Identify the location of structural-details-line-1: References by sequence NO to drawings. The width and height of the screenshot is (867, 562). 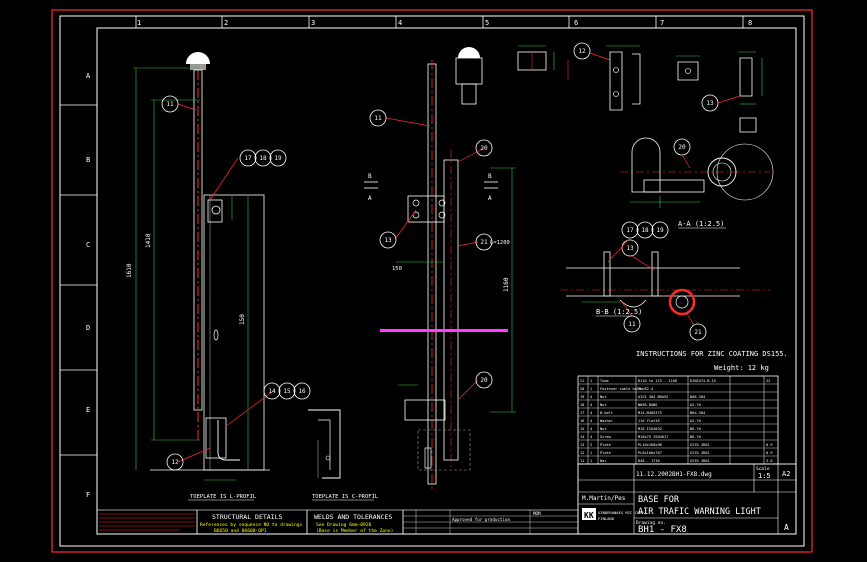
(251, 525).